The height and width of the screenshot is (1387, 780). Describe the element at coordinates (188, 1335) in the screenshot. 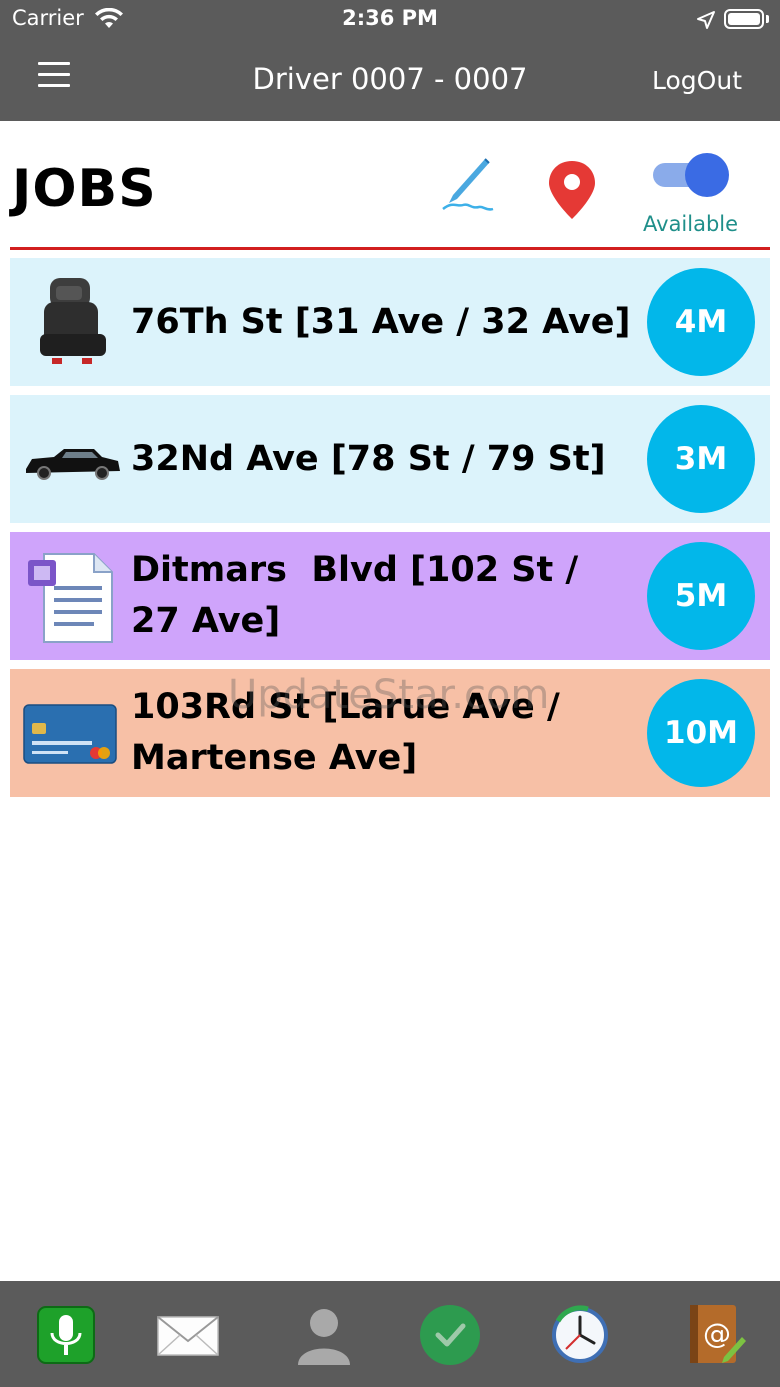

I see `mail-icon` at that location.